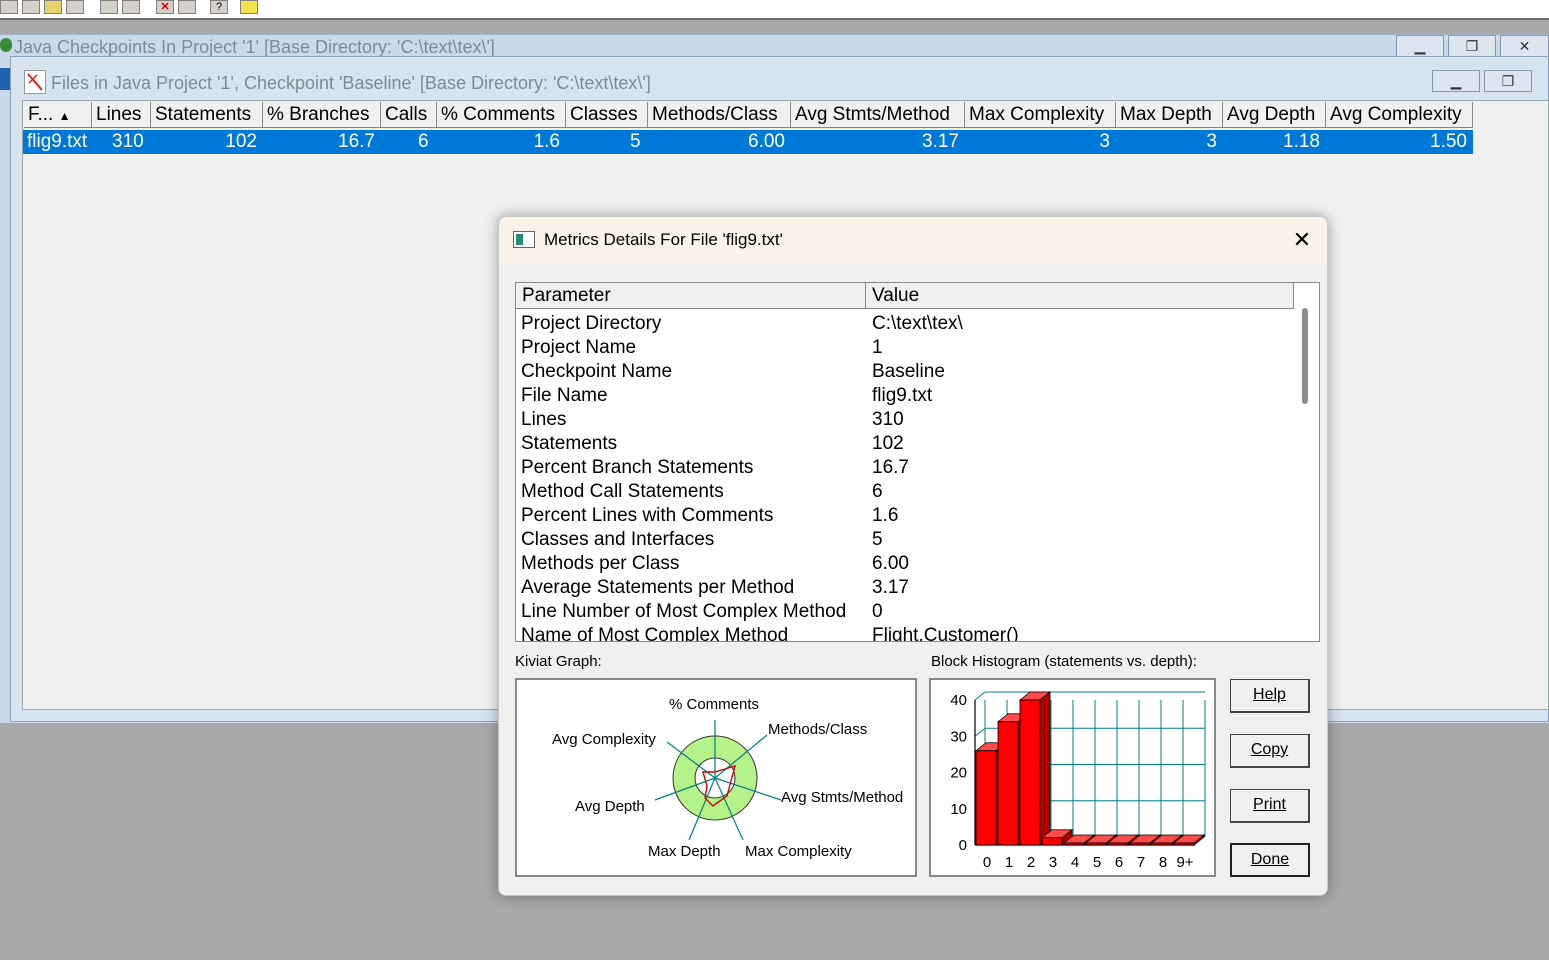 Image resolution: width=1549 pixels, height=960 pixels. What do you see at coordinates (958, 773) in the screenshot?
I see `y-tick-label: 20` at bounding box center [958, 773].